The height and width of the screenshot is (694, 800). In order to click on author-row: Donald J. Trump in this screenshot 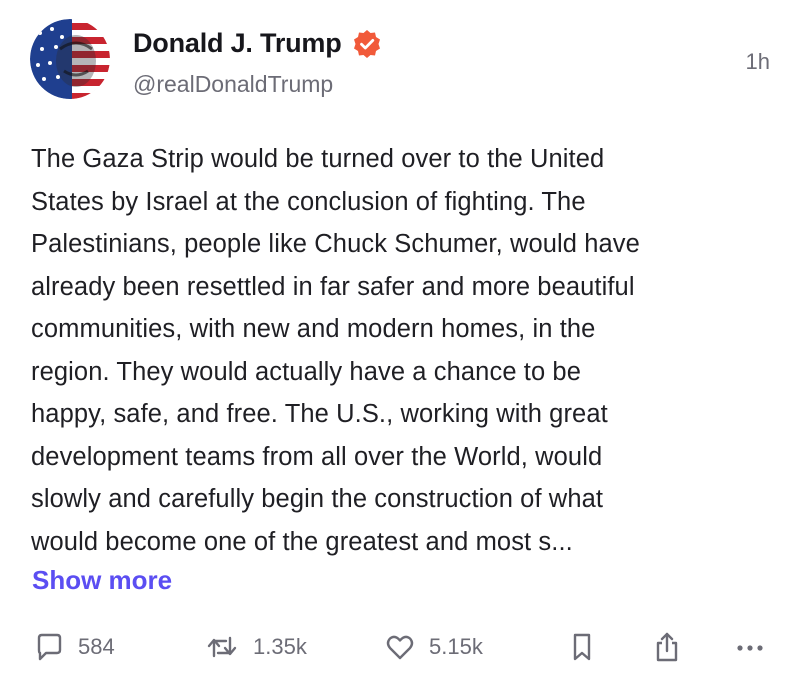, I will do `click(257, 43)`.